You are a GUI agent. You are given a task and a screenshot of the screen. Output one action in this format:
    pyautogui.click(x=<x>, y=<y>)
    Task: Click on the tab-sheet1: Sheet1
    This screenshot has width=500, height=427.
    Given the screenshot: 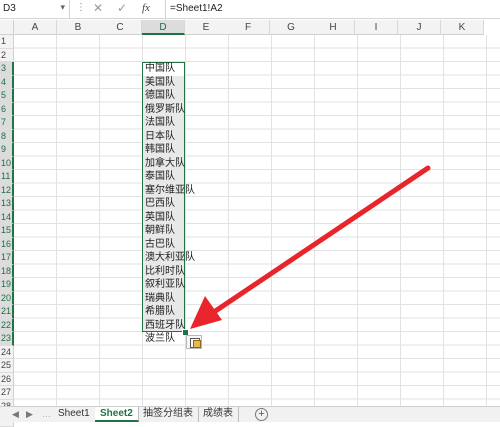 What is the action you would take?
    pyautogui.click(x=74, y=414)
    